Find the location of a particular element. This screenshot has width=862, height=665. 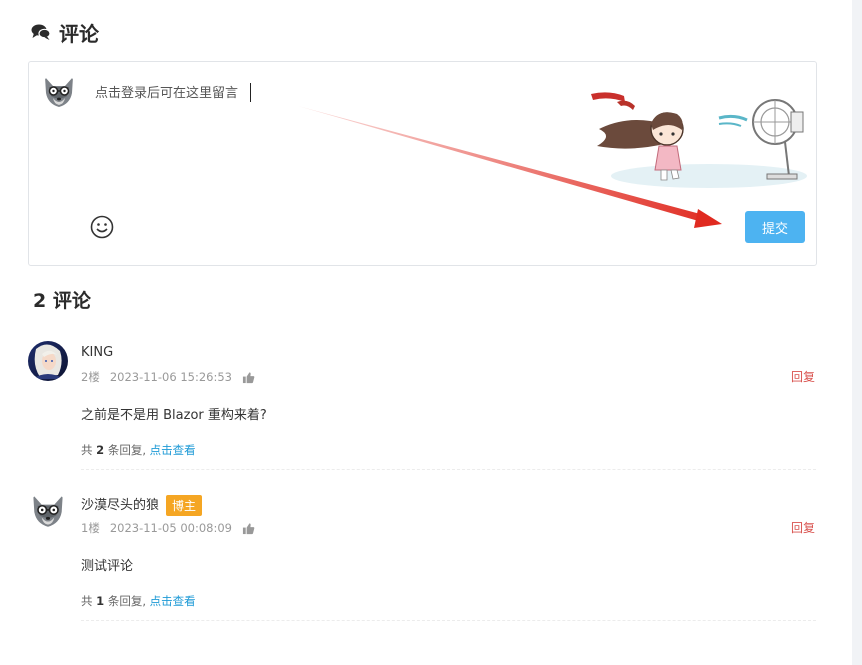

comment-meta: 1楼 2023-11-05 00:08:09 is located at coordinates (168, 528).